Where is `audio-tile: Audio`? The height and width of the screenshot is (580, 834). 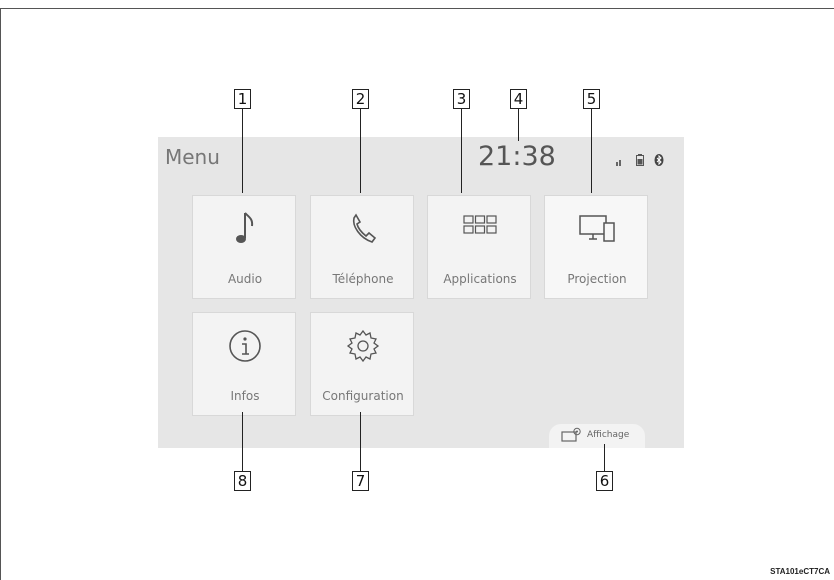 audio-tile: Audio is located at coordinates (244, 247).